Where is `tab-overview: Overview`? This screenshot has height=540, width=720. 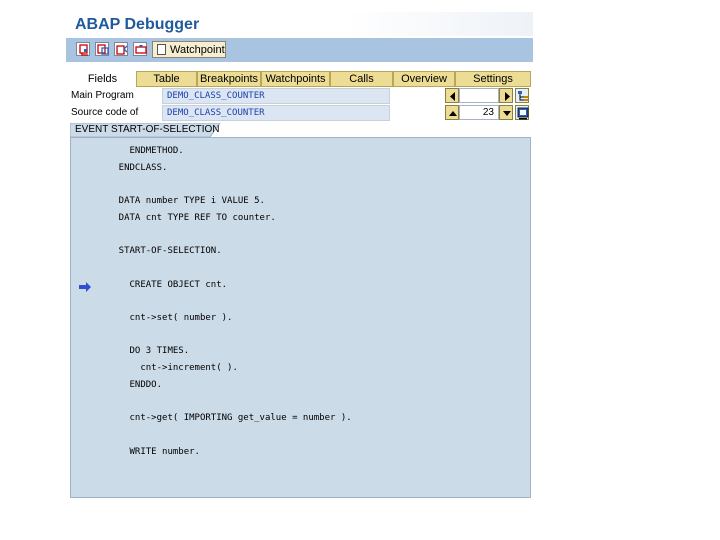
tab-overview: Overview is located at coordinates (424, 79).